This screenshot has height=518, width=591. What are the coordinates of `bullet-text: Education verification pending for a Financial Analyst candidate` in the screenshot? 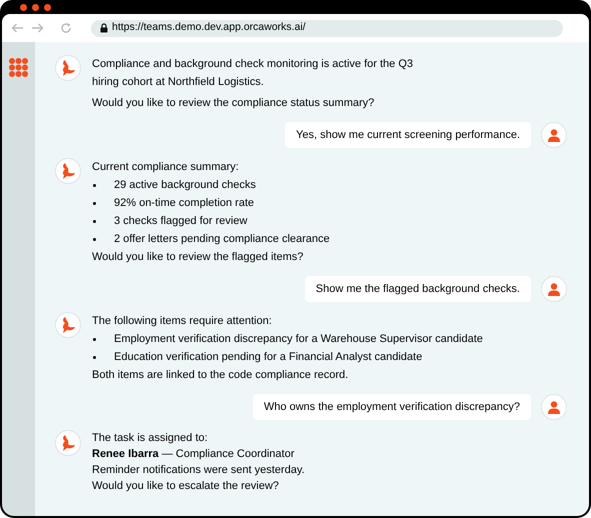 It's located at (268, 357).